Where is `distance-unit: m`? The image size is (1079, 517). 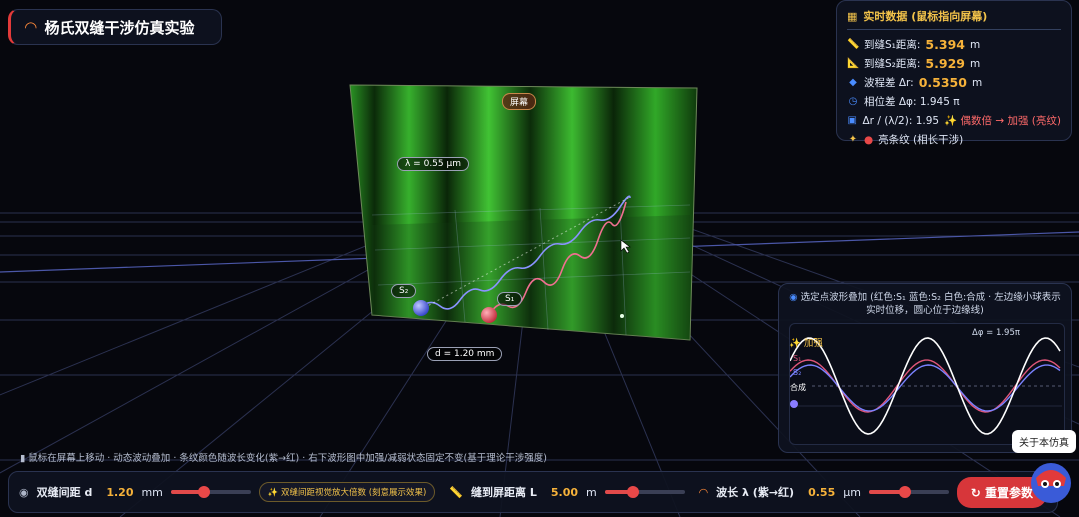
distance-unit: m is located at coordinates (591, 492).